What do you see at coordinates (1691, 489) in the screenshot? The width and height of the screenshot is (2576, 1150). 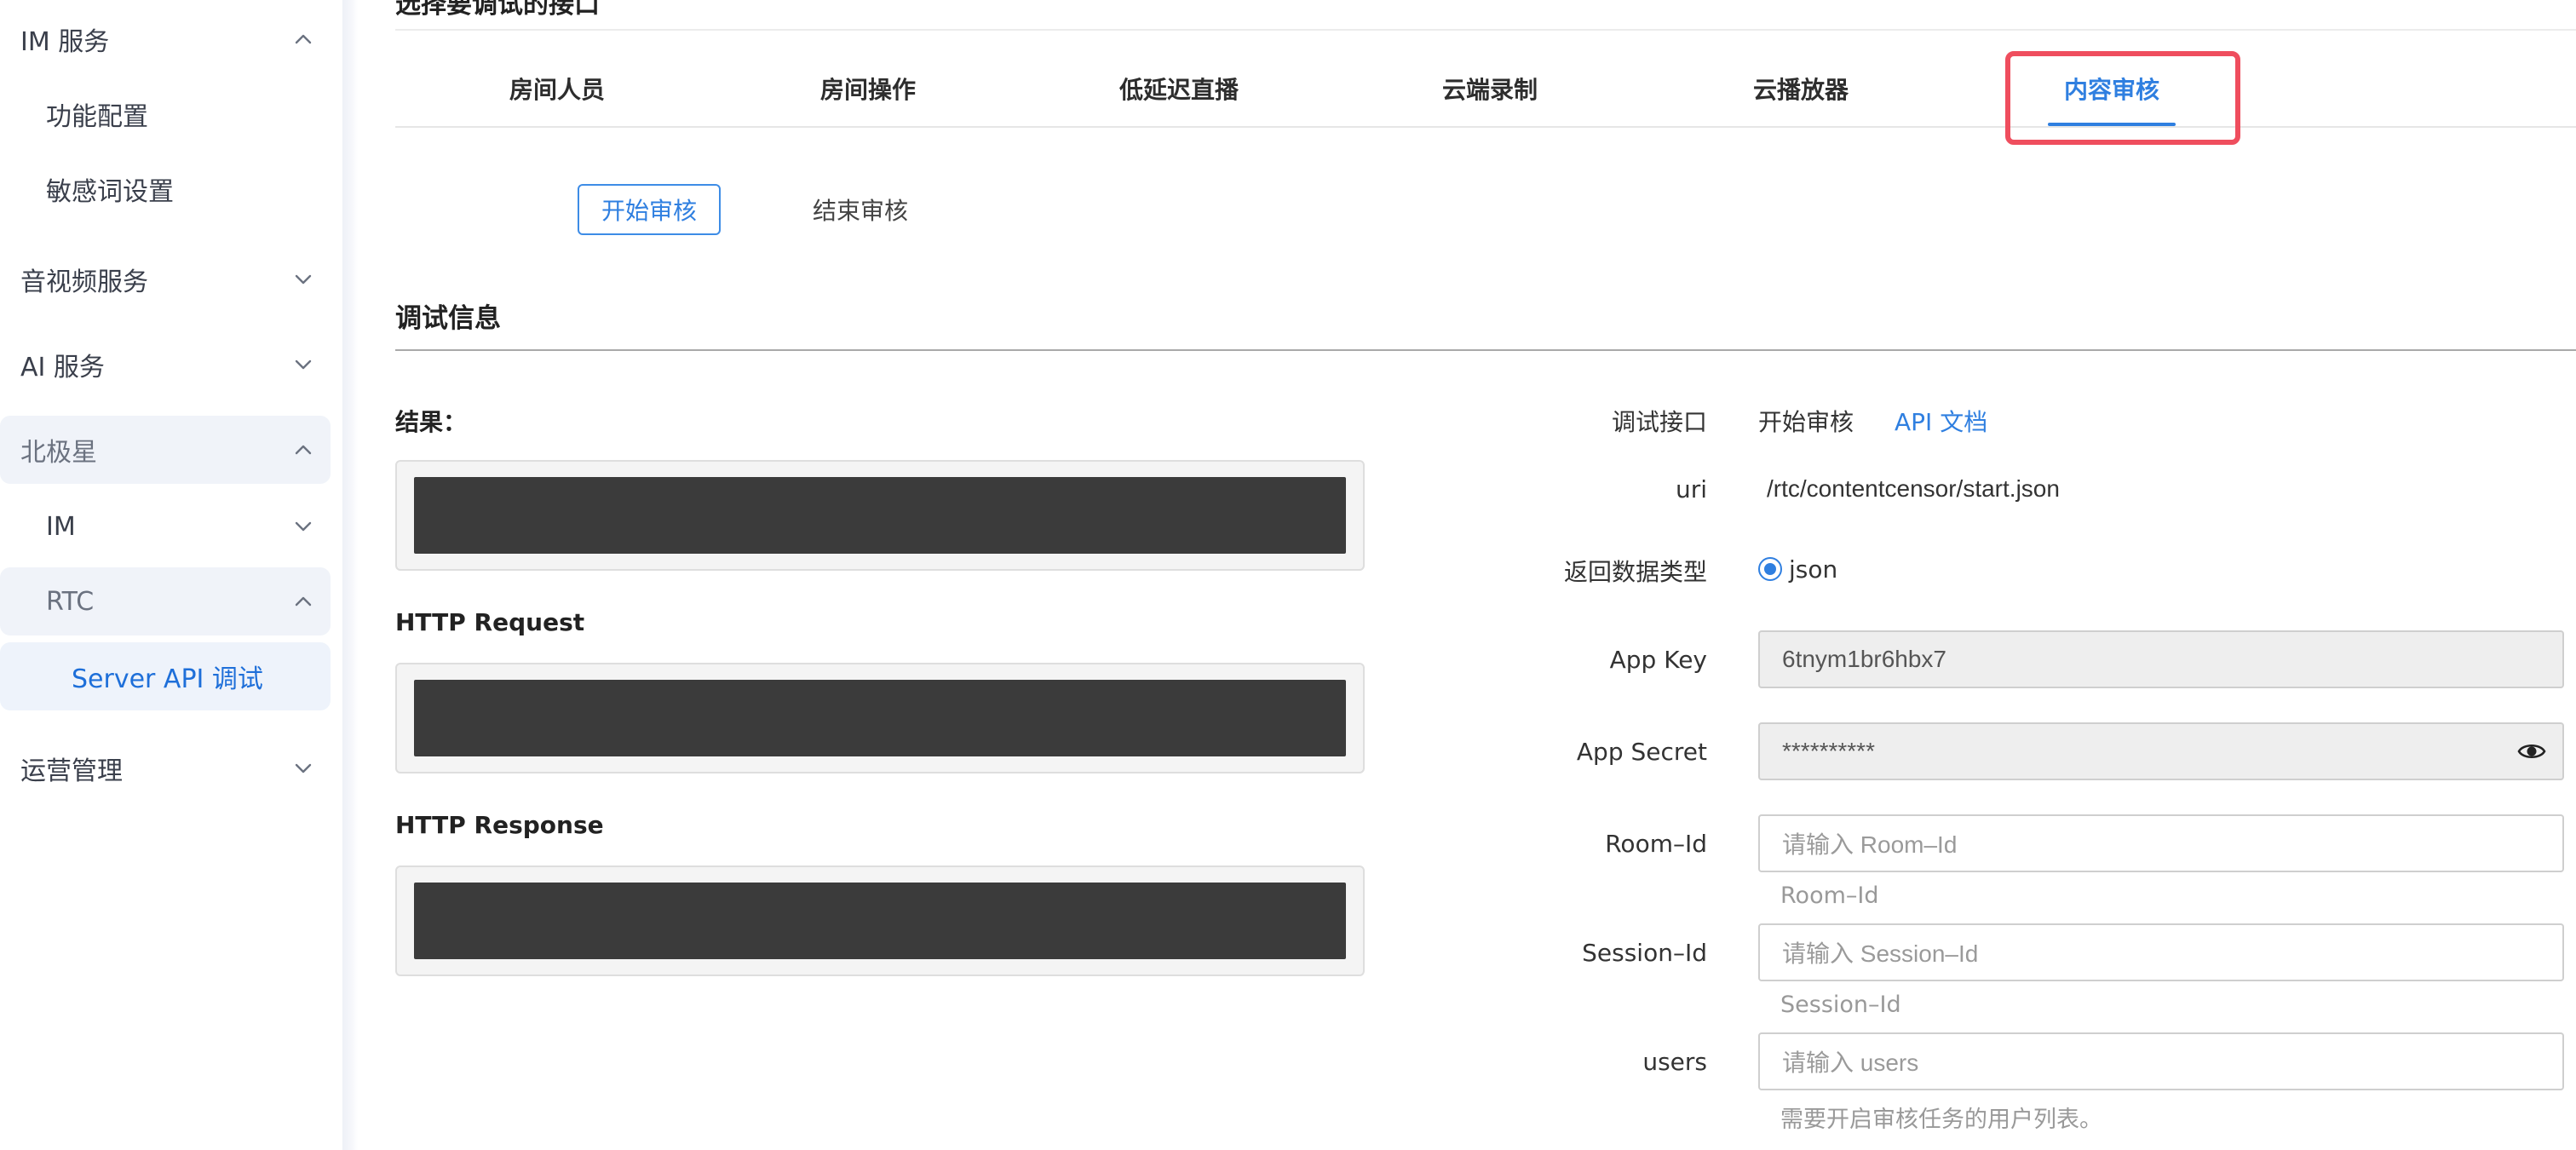 I see `uri-label: uri` at bounding box center [1691, 489].